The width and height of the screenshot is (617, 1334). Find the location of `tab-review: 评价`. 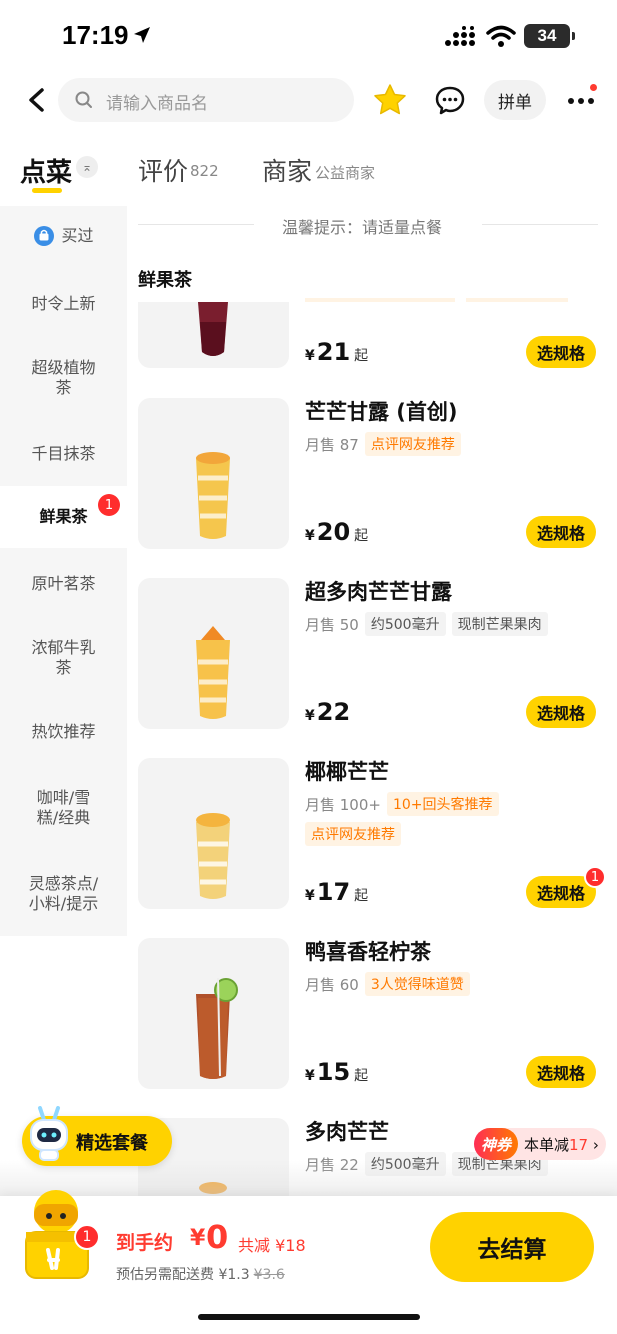

tab-review: 评价 is located at coordinates (163, 170).